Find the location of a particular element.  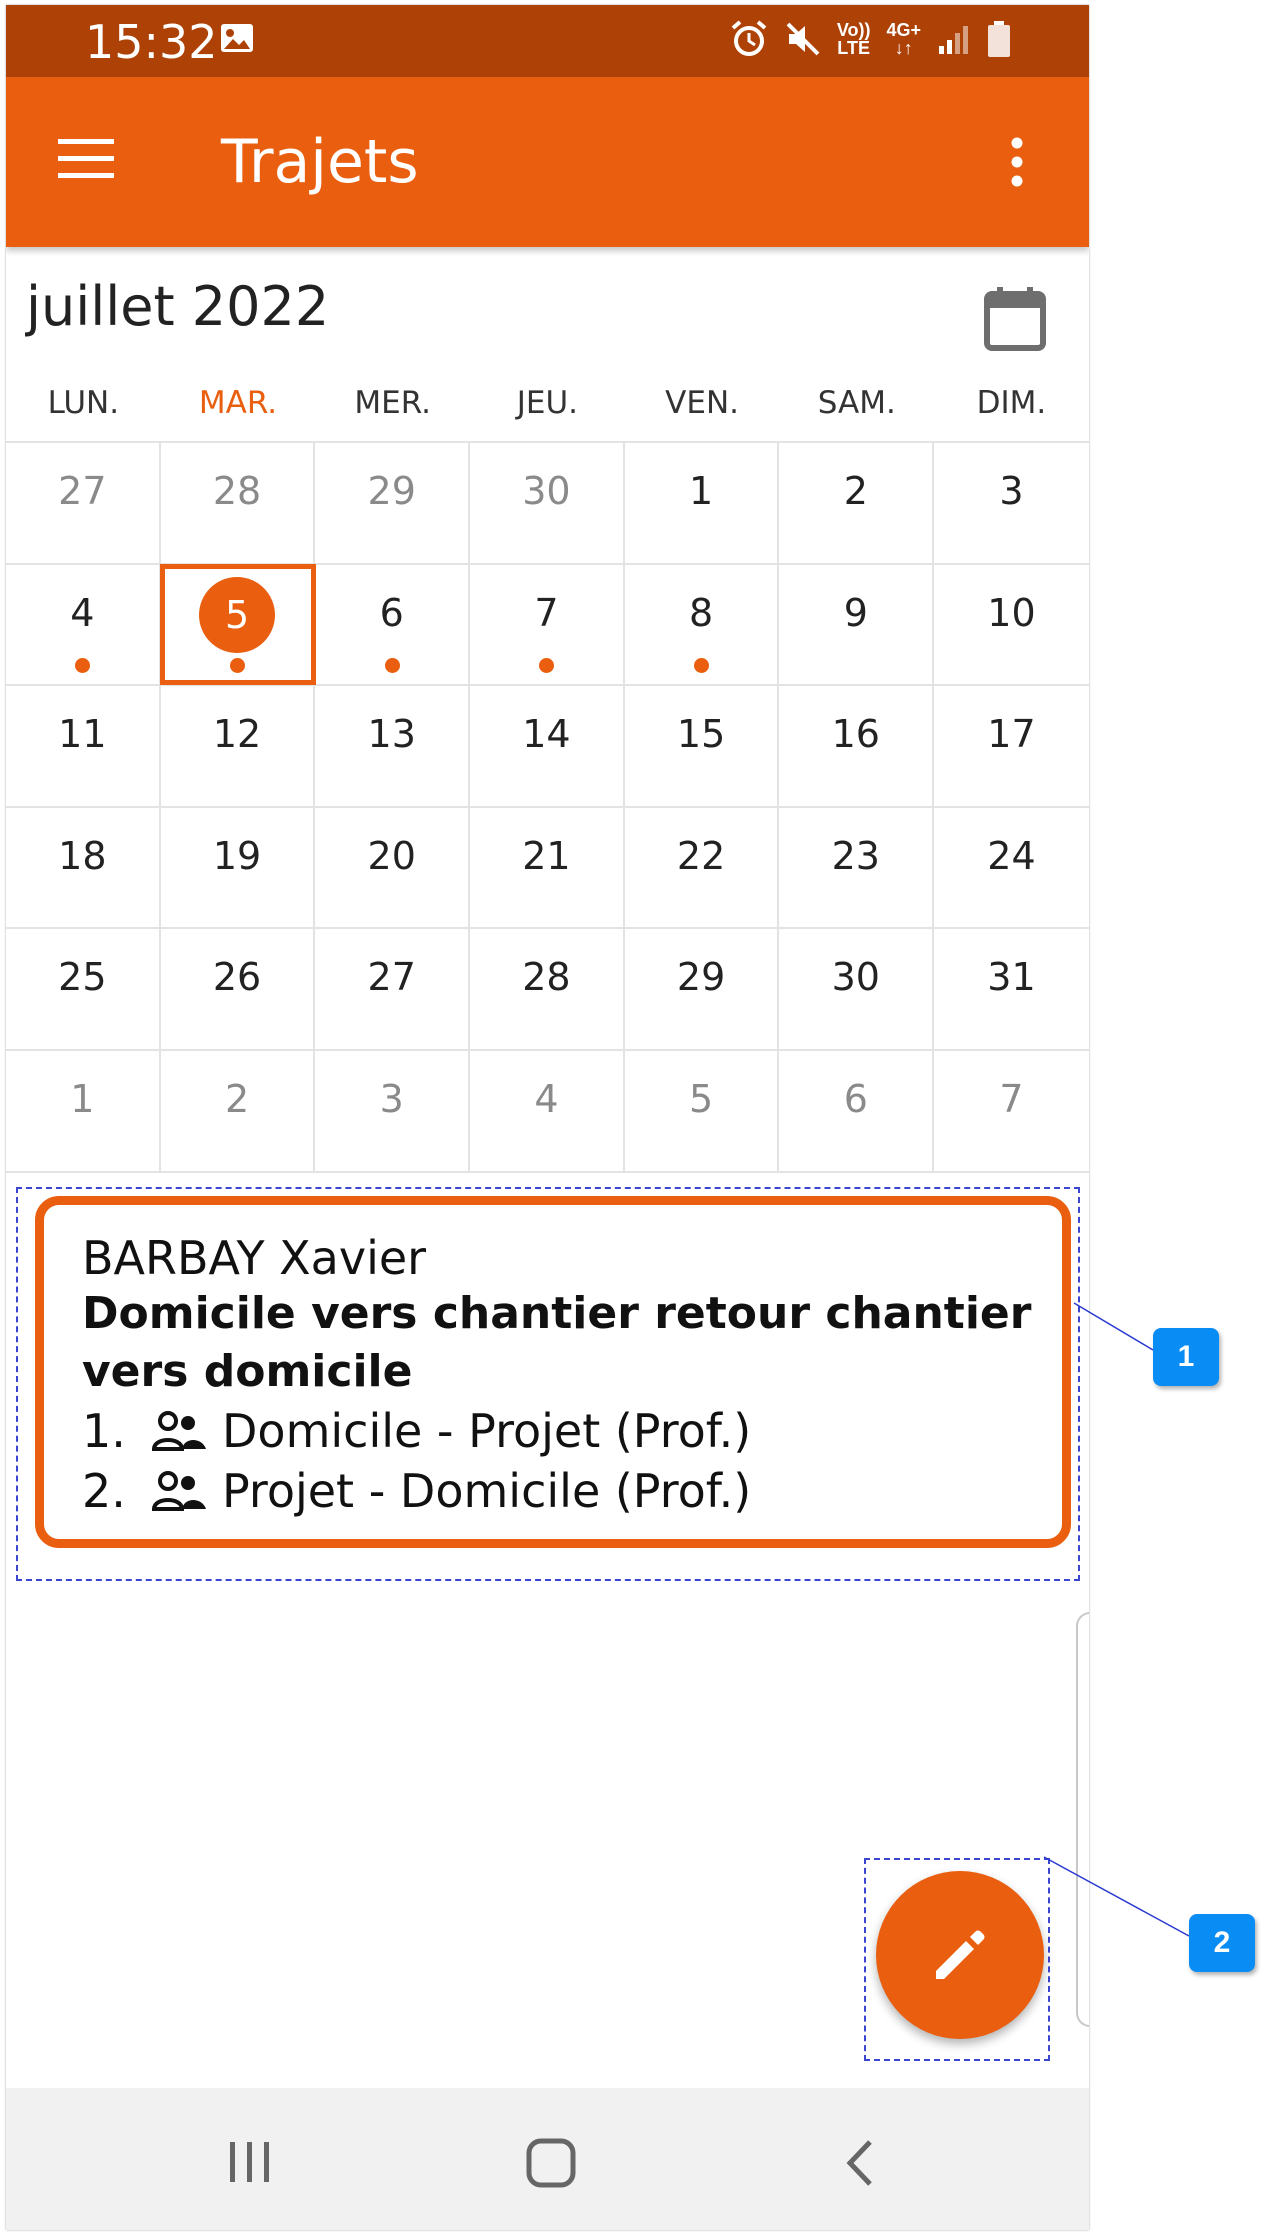

day-number: 16 is located at coordinates (855, 734).